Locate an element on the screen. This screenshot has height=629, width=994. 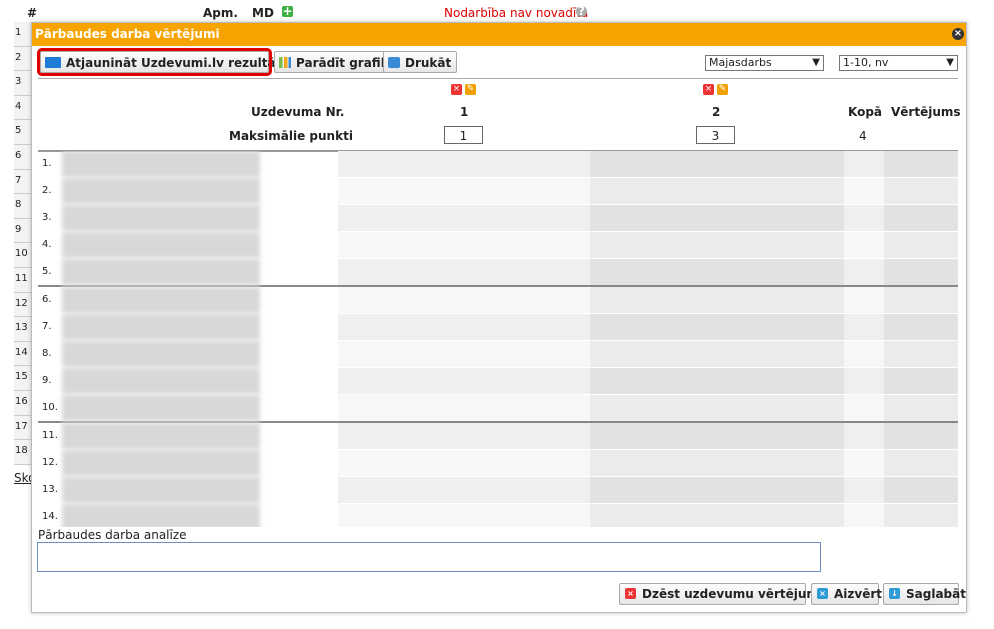
student-row: 8. is located at coordinates (498, 354).